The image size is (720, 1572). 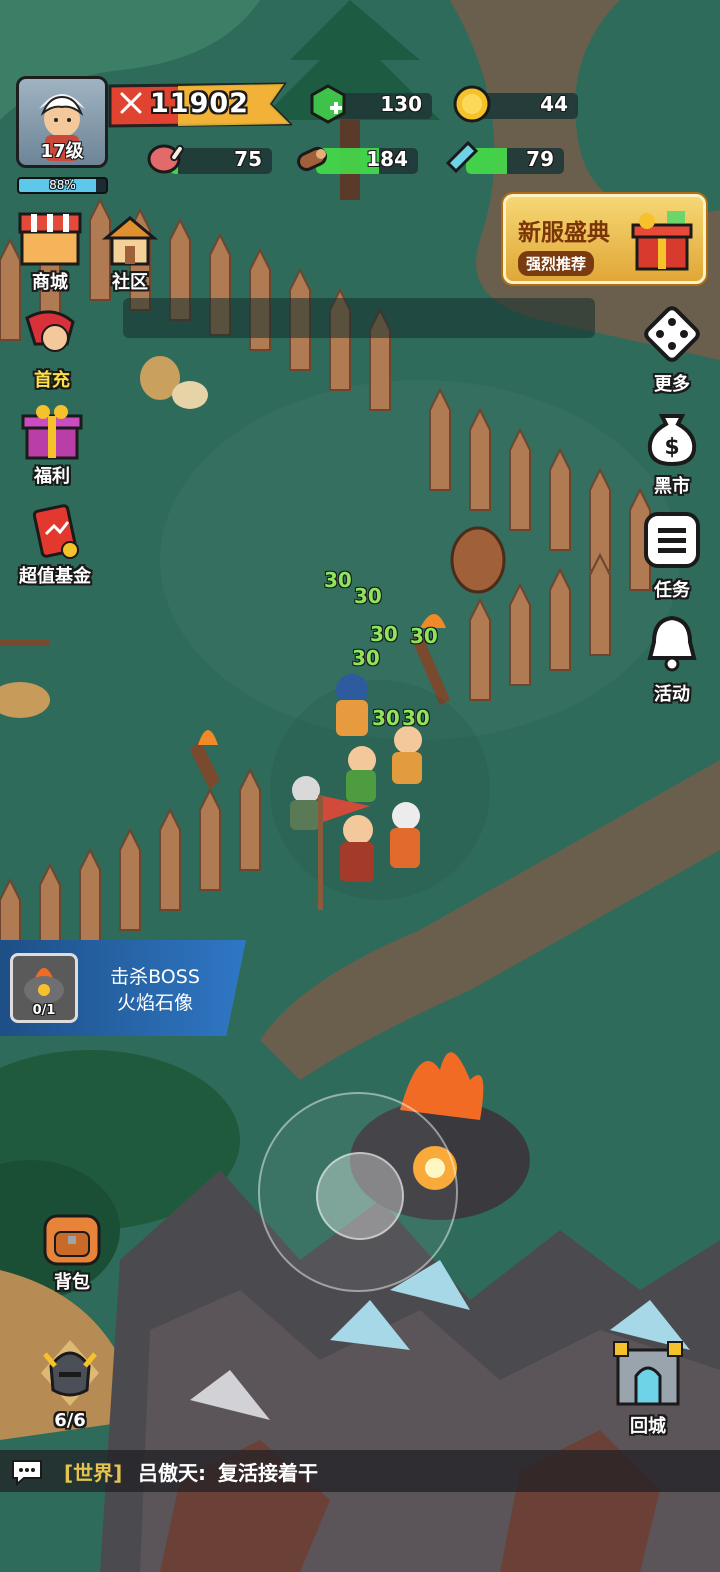 What do you see at coordinates (70, 1373) in the screenshot?
I see `knight-helmet-icon` at bounding box center [70, 1373].